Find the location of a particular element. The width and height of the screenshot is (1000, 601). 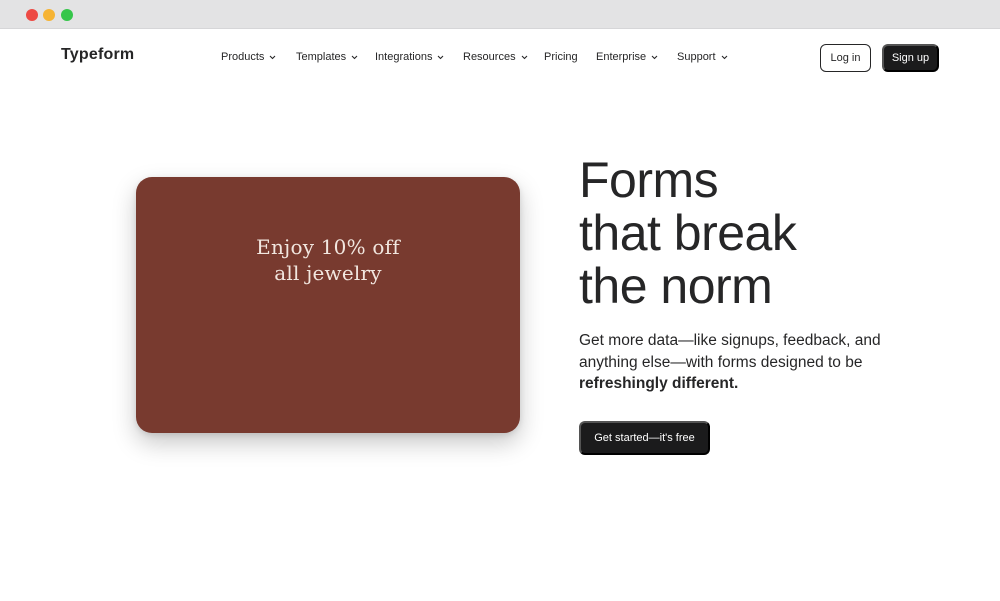

top-navigation: Typeform Products Templates Integrations is located at coordinates (500, 57).